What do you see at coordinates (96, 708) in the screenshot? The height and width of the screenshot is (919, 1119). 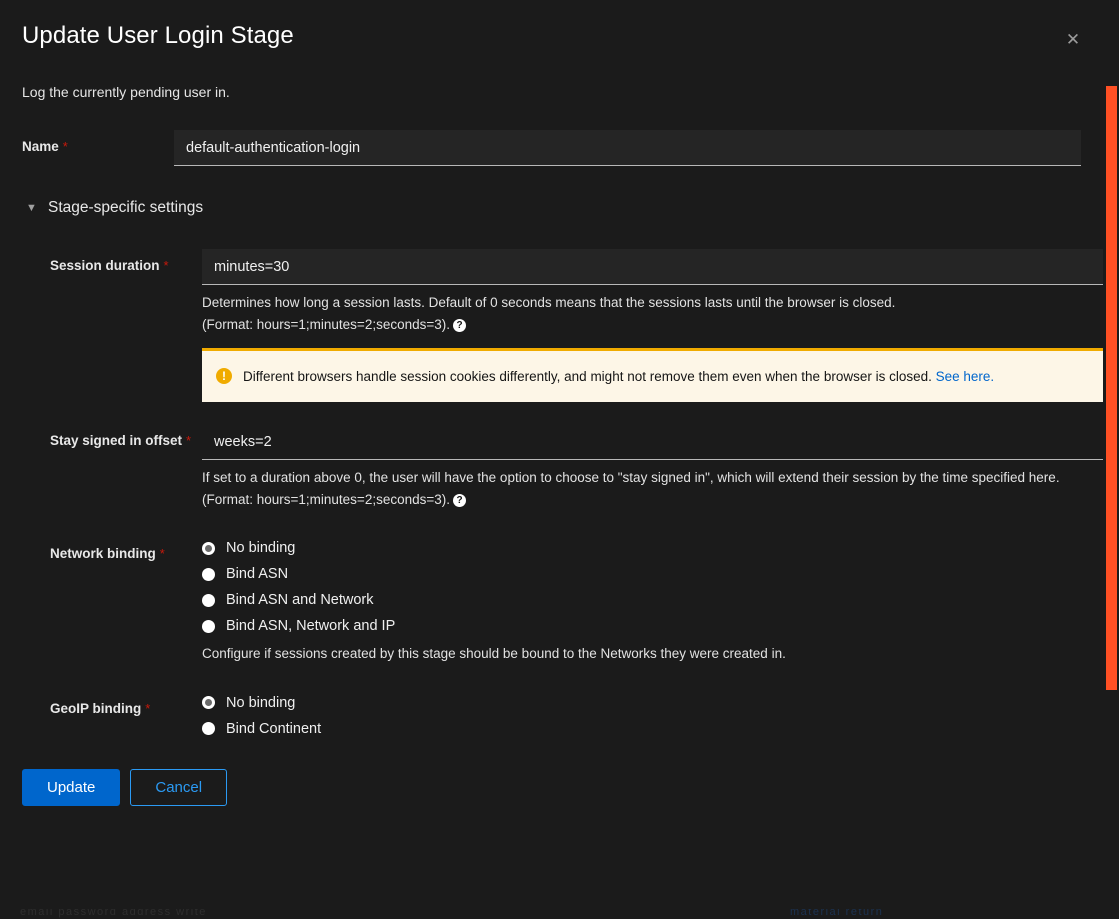 I see `geoip-binding-label-text: GeoIP binding` at bounding box center [96, 708].